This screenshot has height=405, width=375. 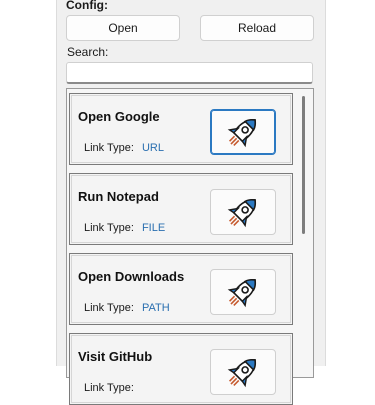 What do you see at coordinates (303, 165) in the screenshot?
I see `list-scrollbar` at bounding box center [303, 165].